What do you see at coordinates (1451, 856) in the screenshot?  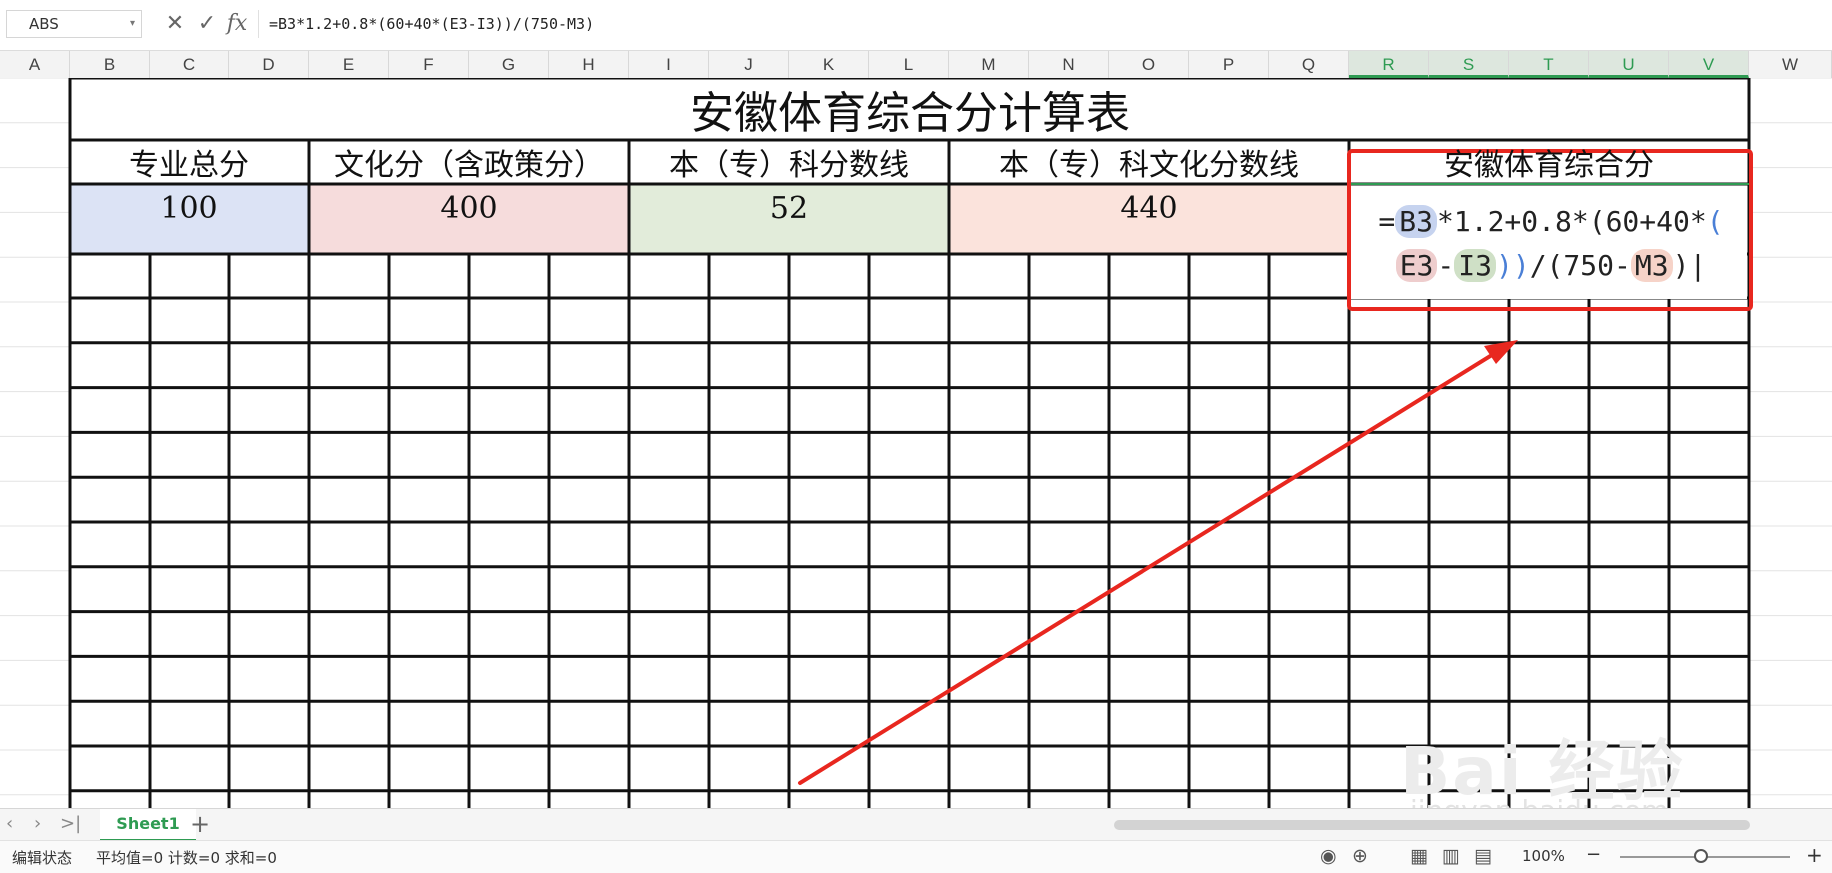 I see `page-layout-icon: ▥` at bounding box center [1451, 856].